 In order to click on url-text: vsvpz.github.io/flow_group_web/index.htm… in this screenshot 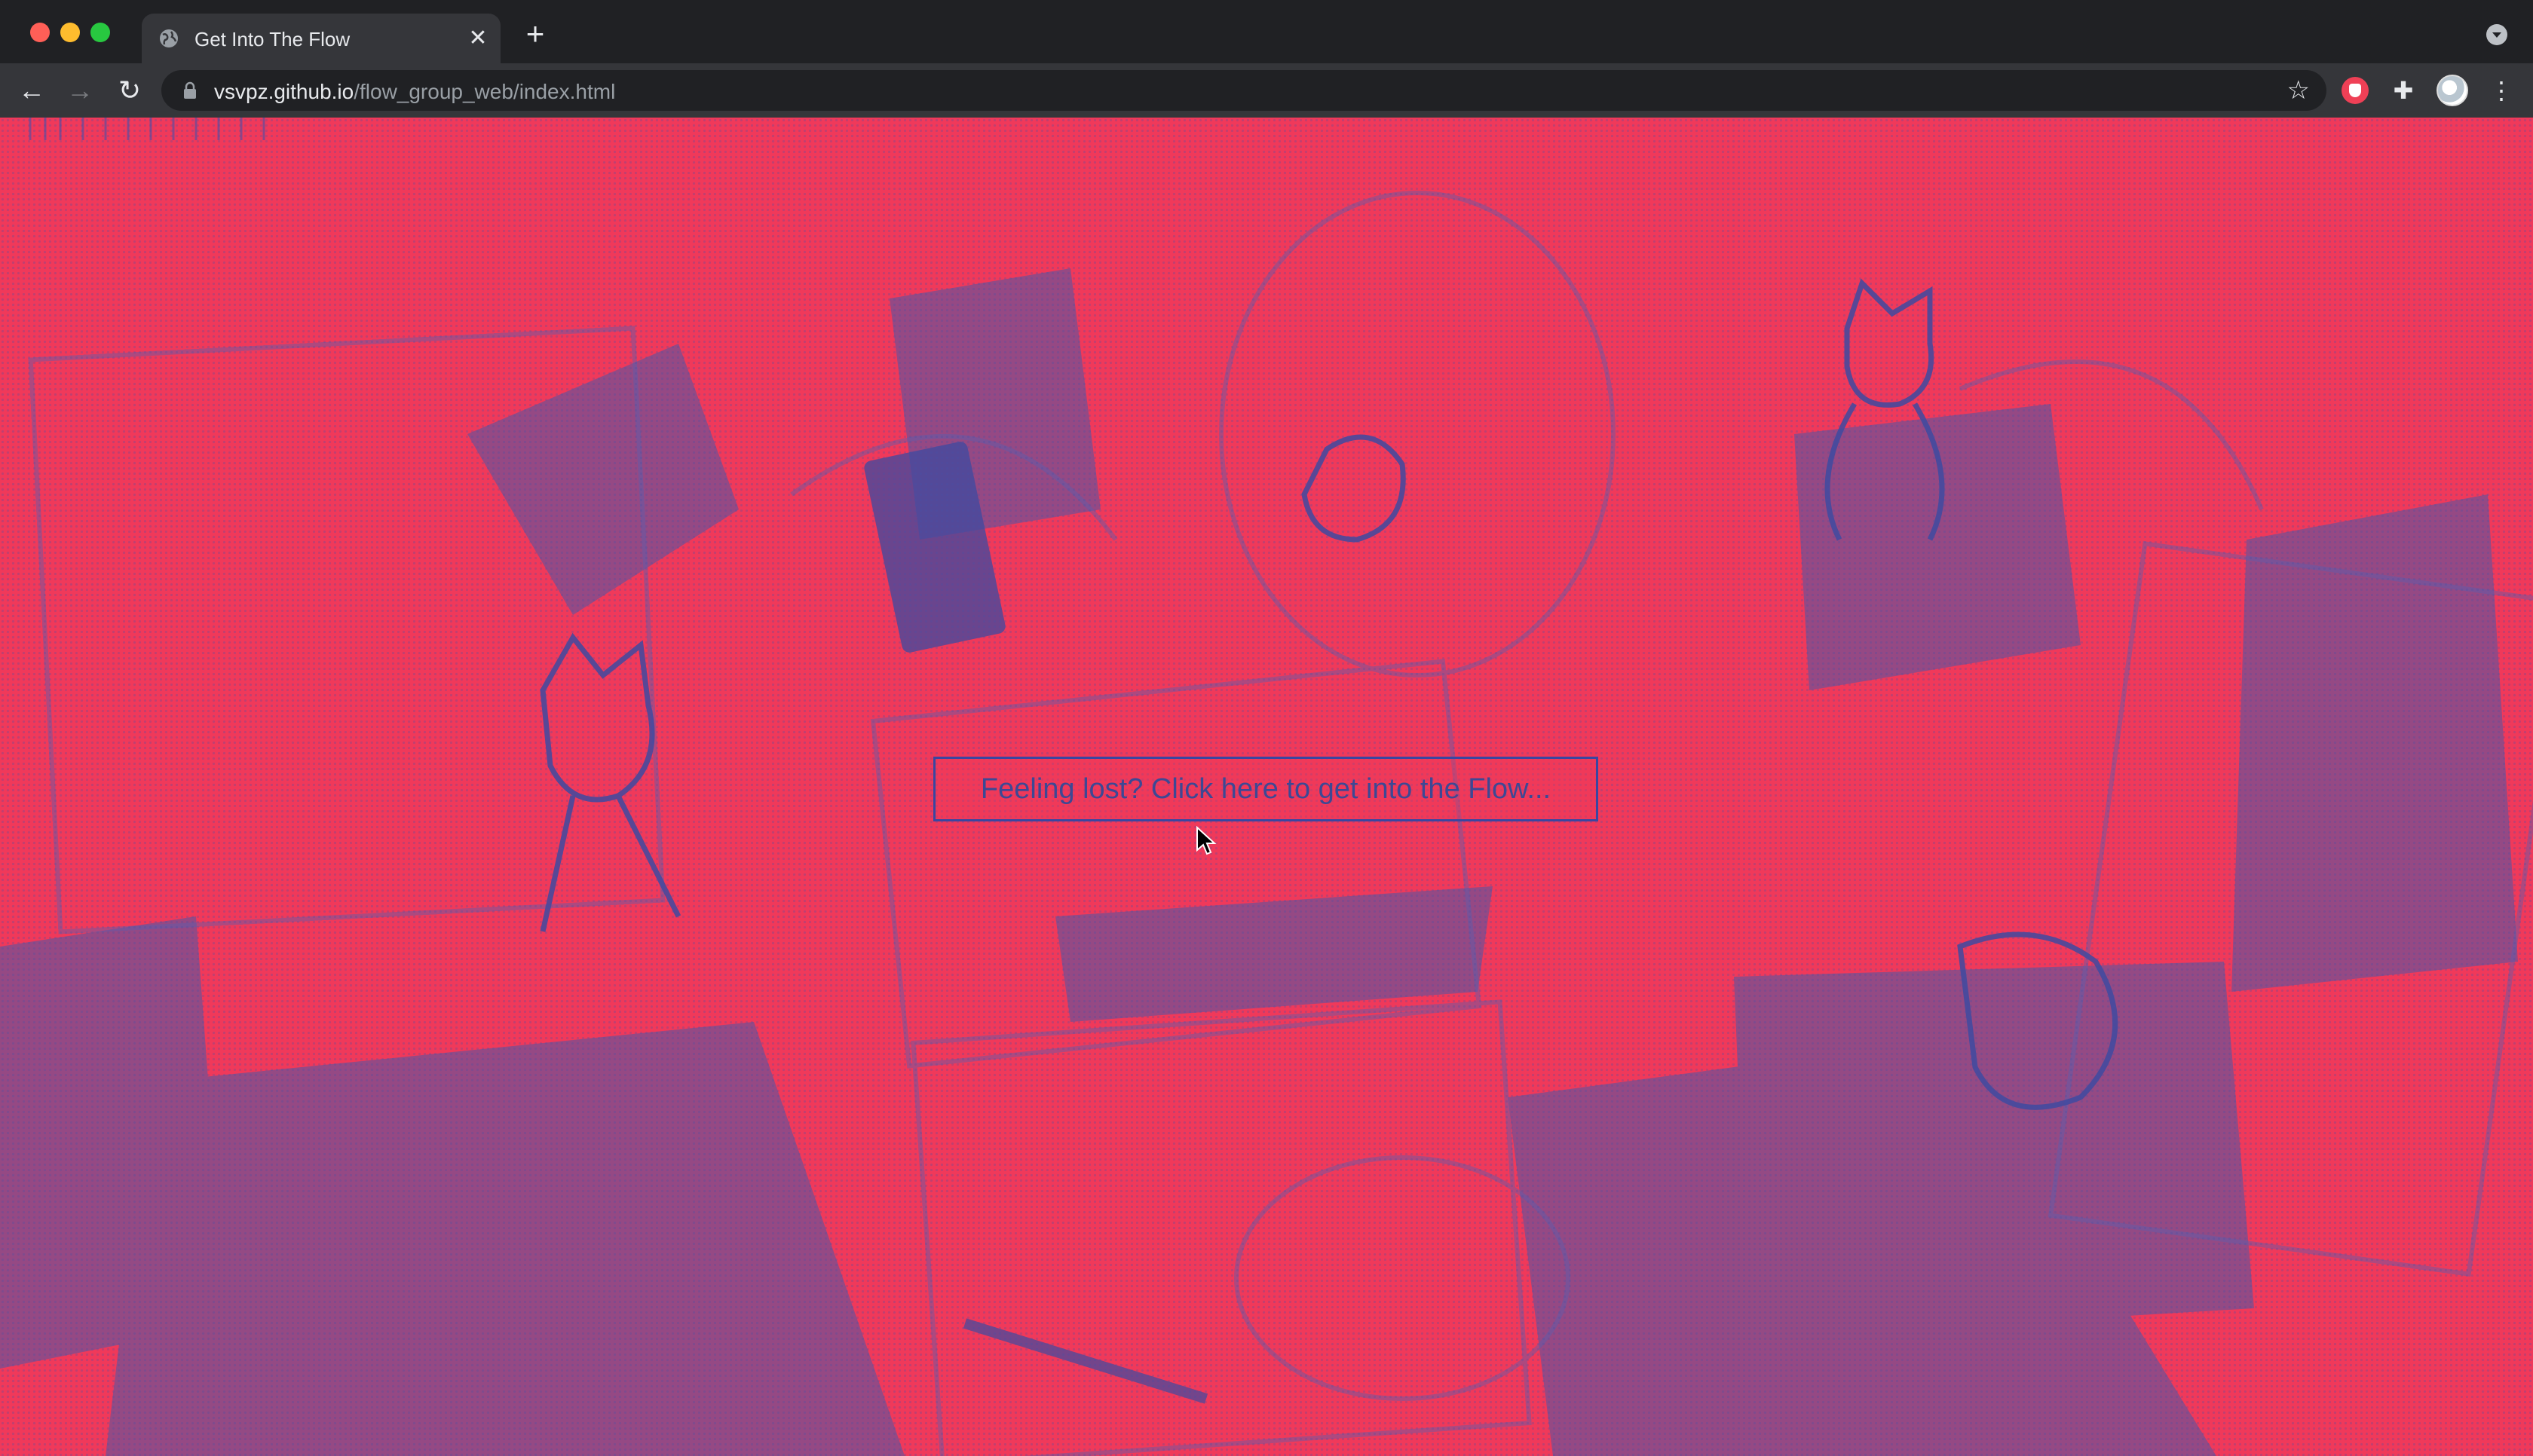, I will do `click(414, 92)`.